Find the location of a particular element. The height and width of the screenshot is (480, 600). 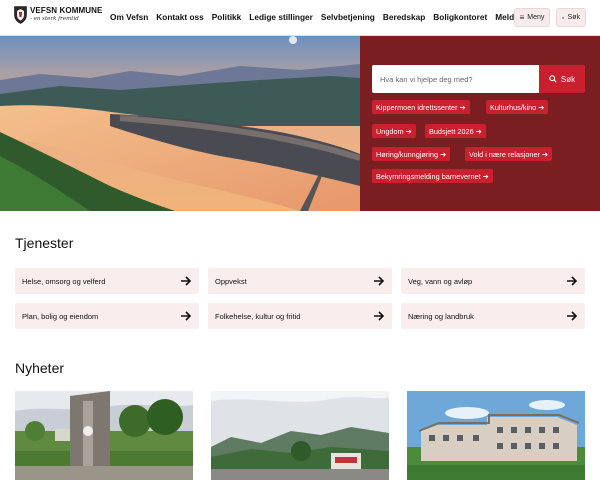

quick-link: Kippermoen idrettssenter ➔ is located at coordinates (421, 107).